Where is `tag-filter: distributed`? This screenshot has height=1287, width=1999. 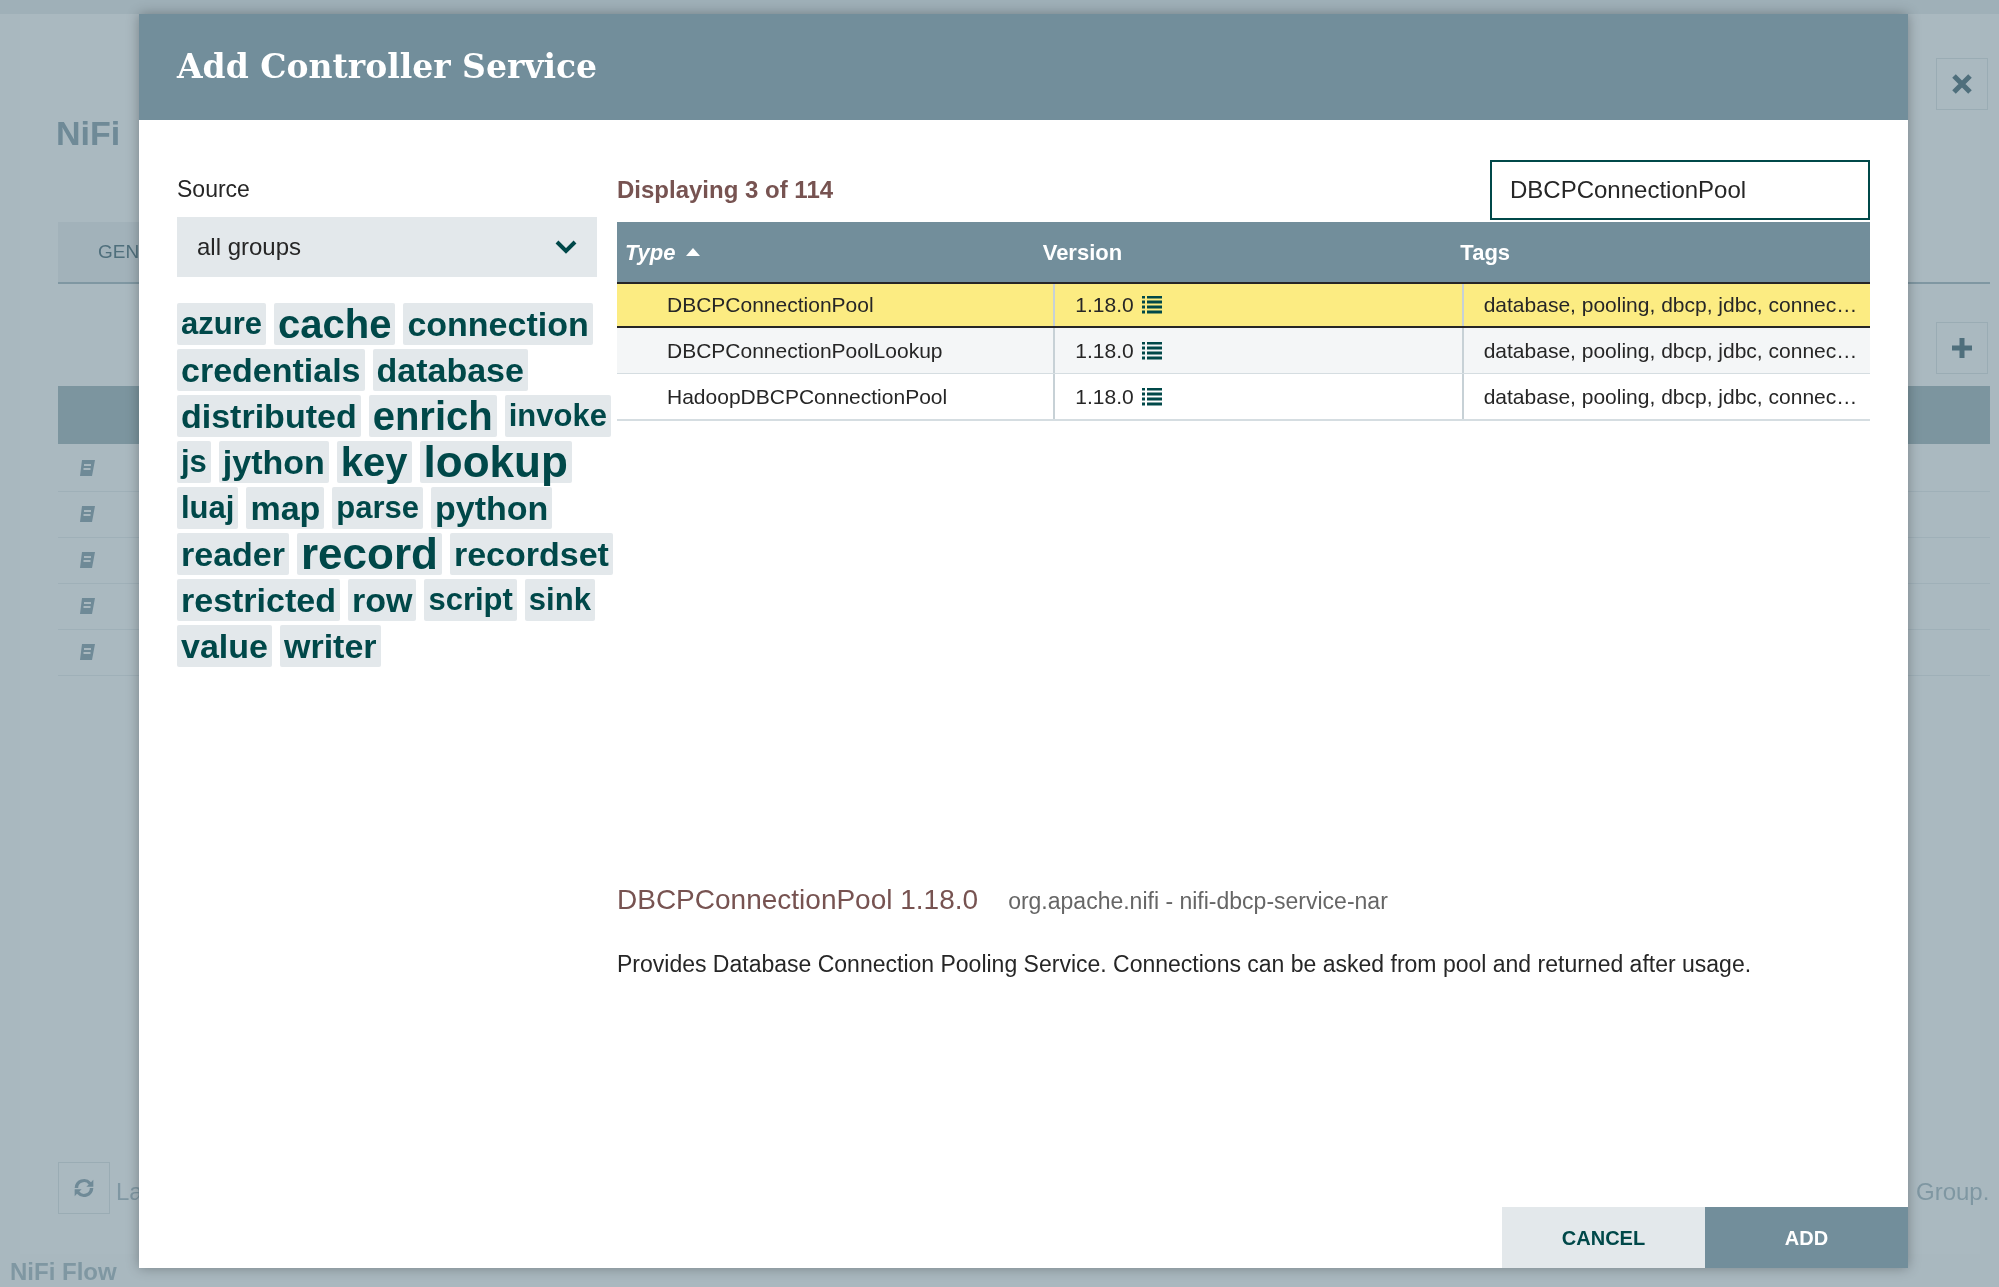
tag-filter: distributed is located at coordinates (269, 415).